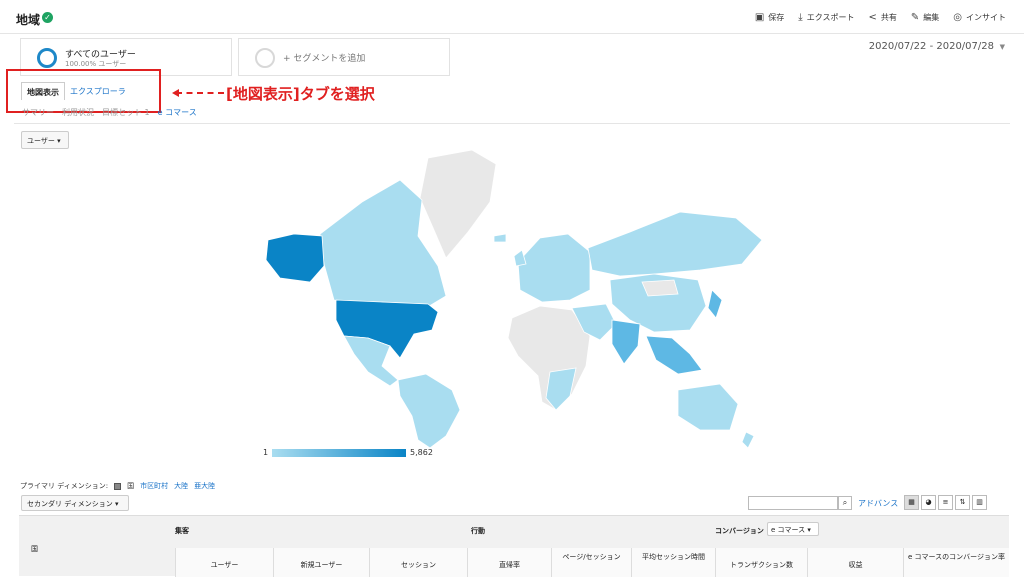 Image resolution: width=1024 pixels, height=577 pixels. Describe the element at coordinates (673, 562) in the screenshot. I see `col-avg-session-duration: 平均セッション時間` at that location.